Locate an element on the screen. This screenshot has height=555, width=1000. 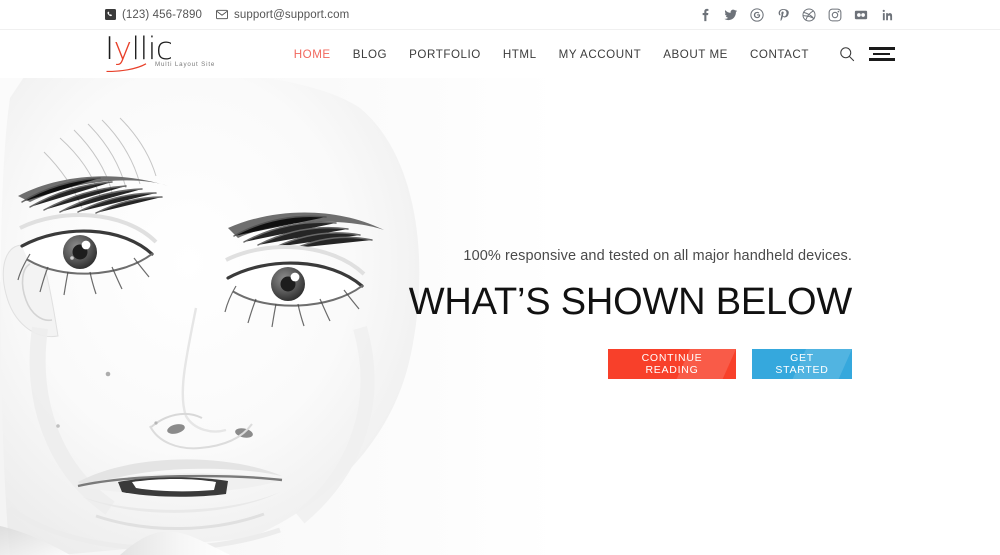
phone-contact: (123) 456-7890 is located at coordinates (153, 15).